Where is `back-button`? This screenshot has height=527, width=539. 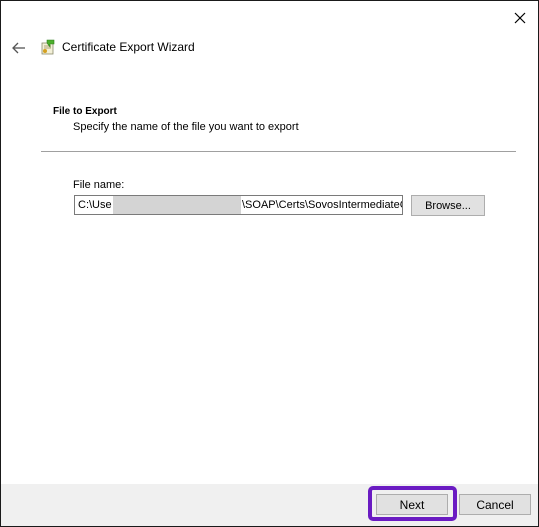 back-button is located at coordinates (19, 48).